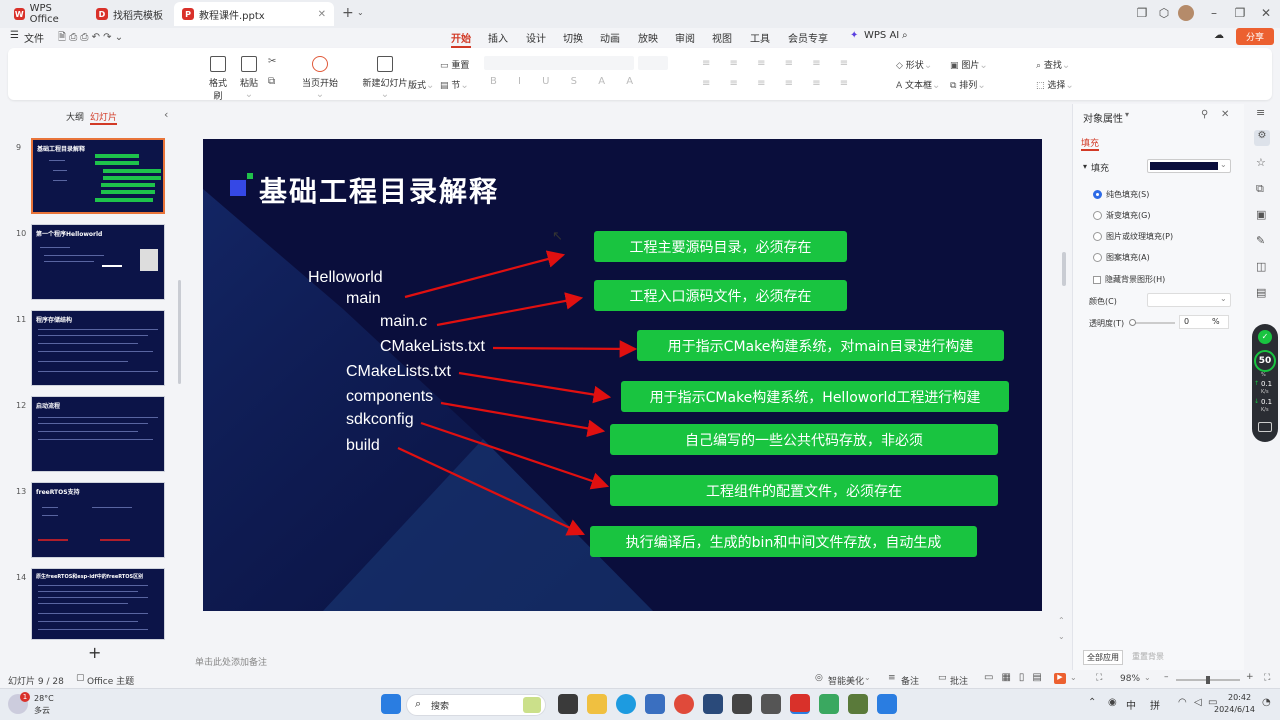 Image resolution: width=1280 pixels, height=720 pixels. What do you see at coordinates (1204, 322) in the screenshot?
I see `transparency-input: 0 %` at bounding box center [1204, 322].